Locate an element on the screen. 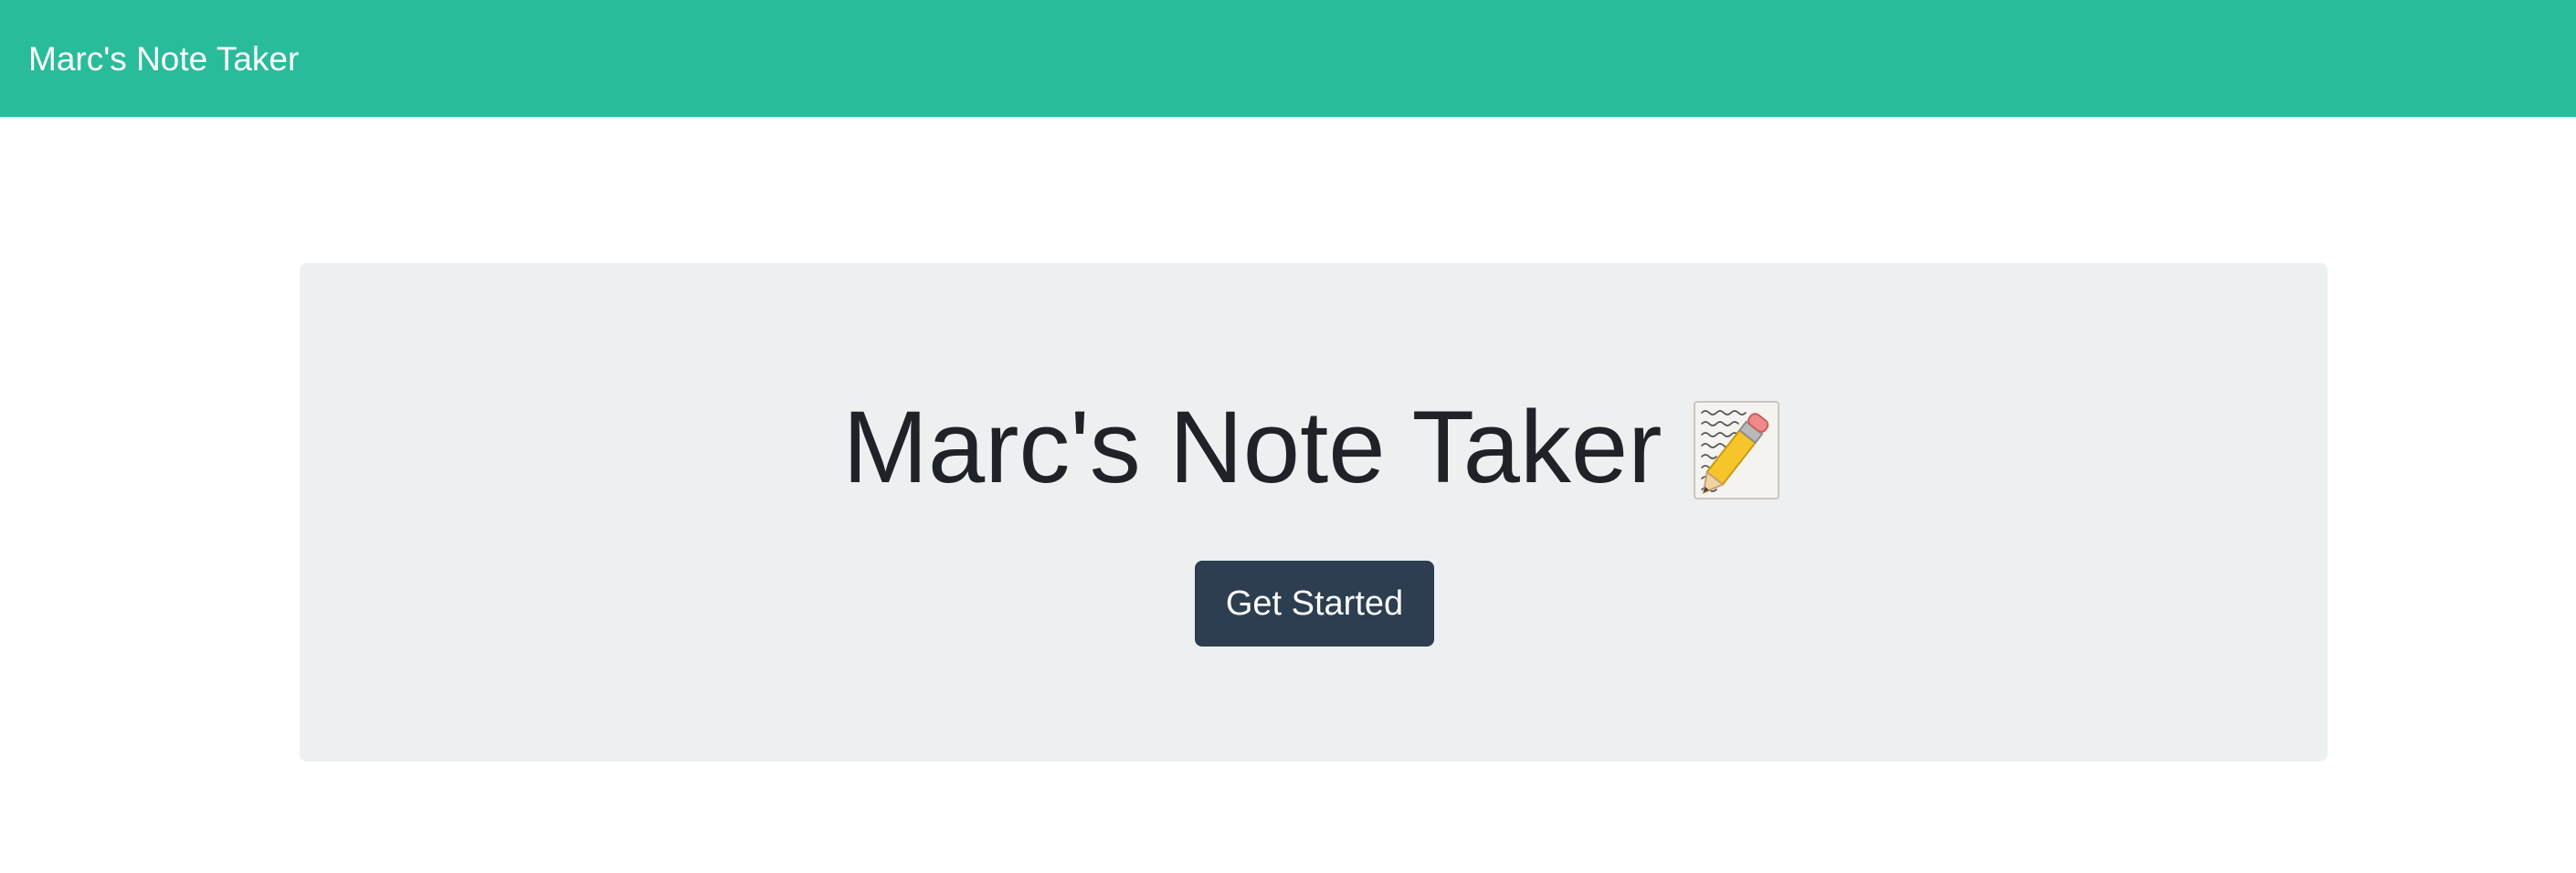 The height and width of the screenshot is (873, 2576). get-started-button: Get Started is located at coordinates (1314, 604).